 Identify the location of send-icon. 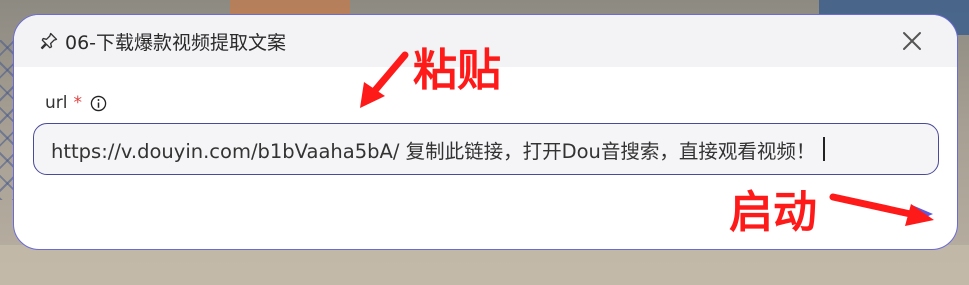
(922, 214).